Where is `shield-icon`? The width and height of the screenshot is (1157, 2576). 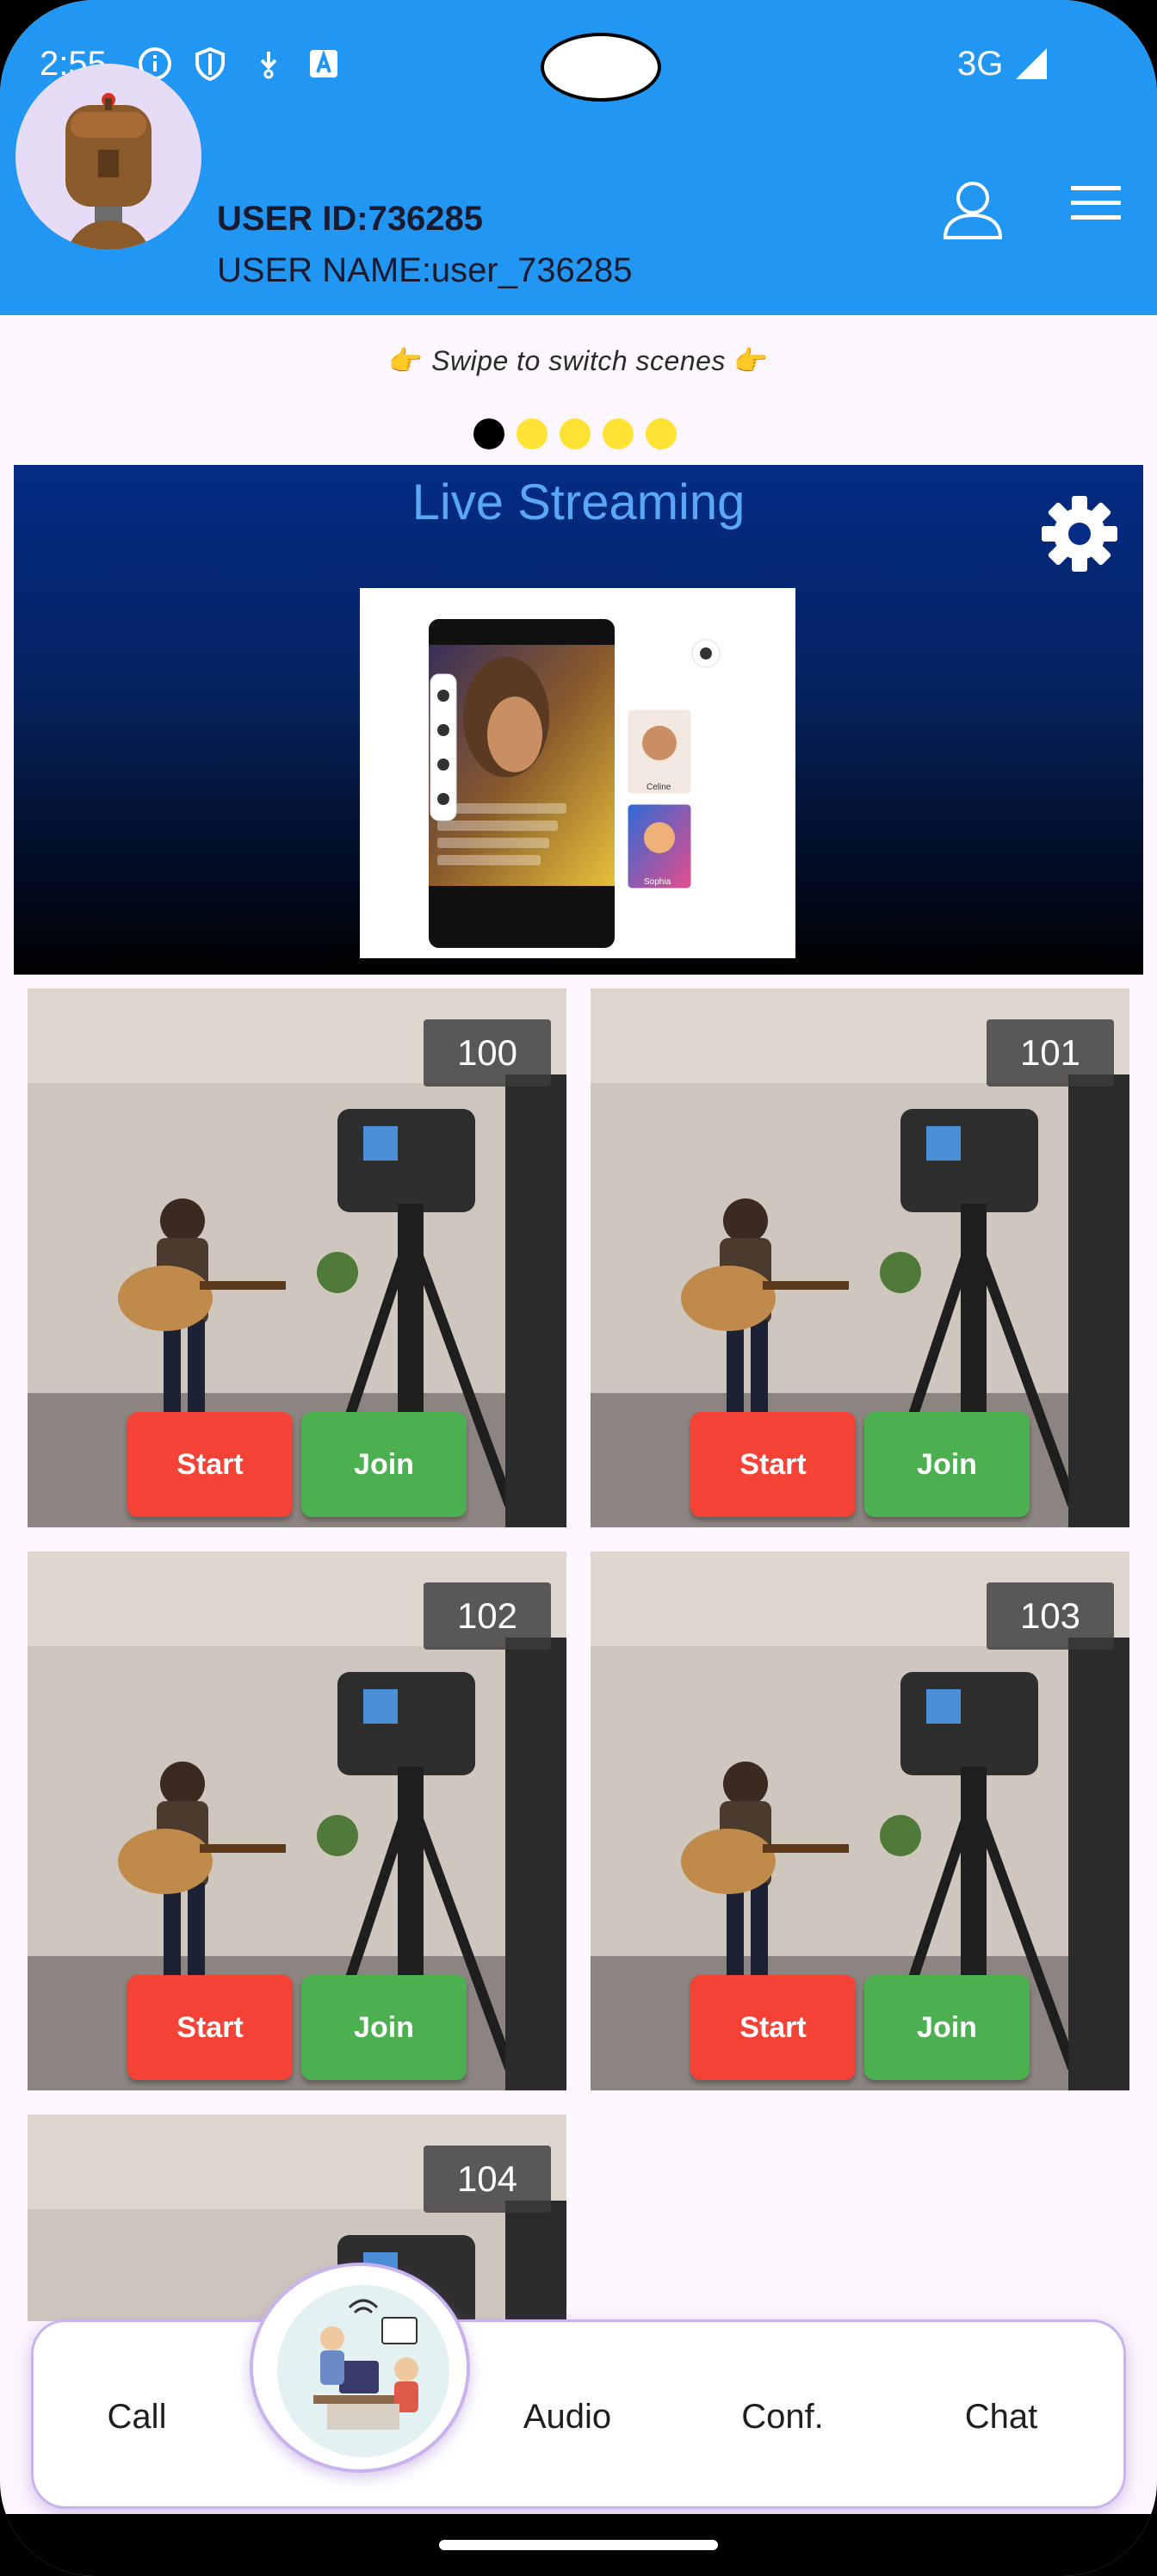 shield-icon is located at coordinates (210, 64).